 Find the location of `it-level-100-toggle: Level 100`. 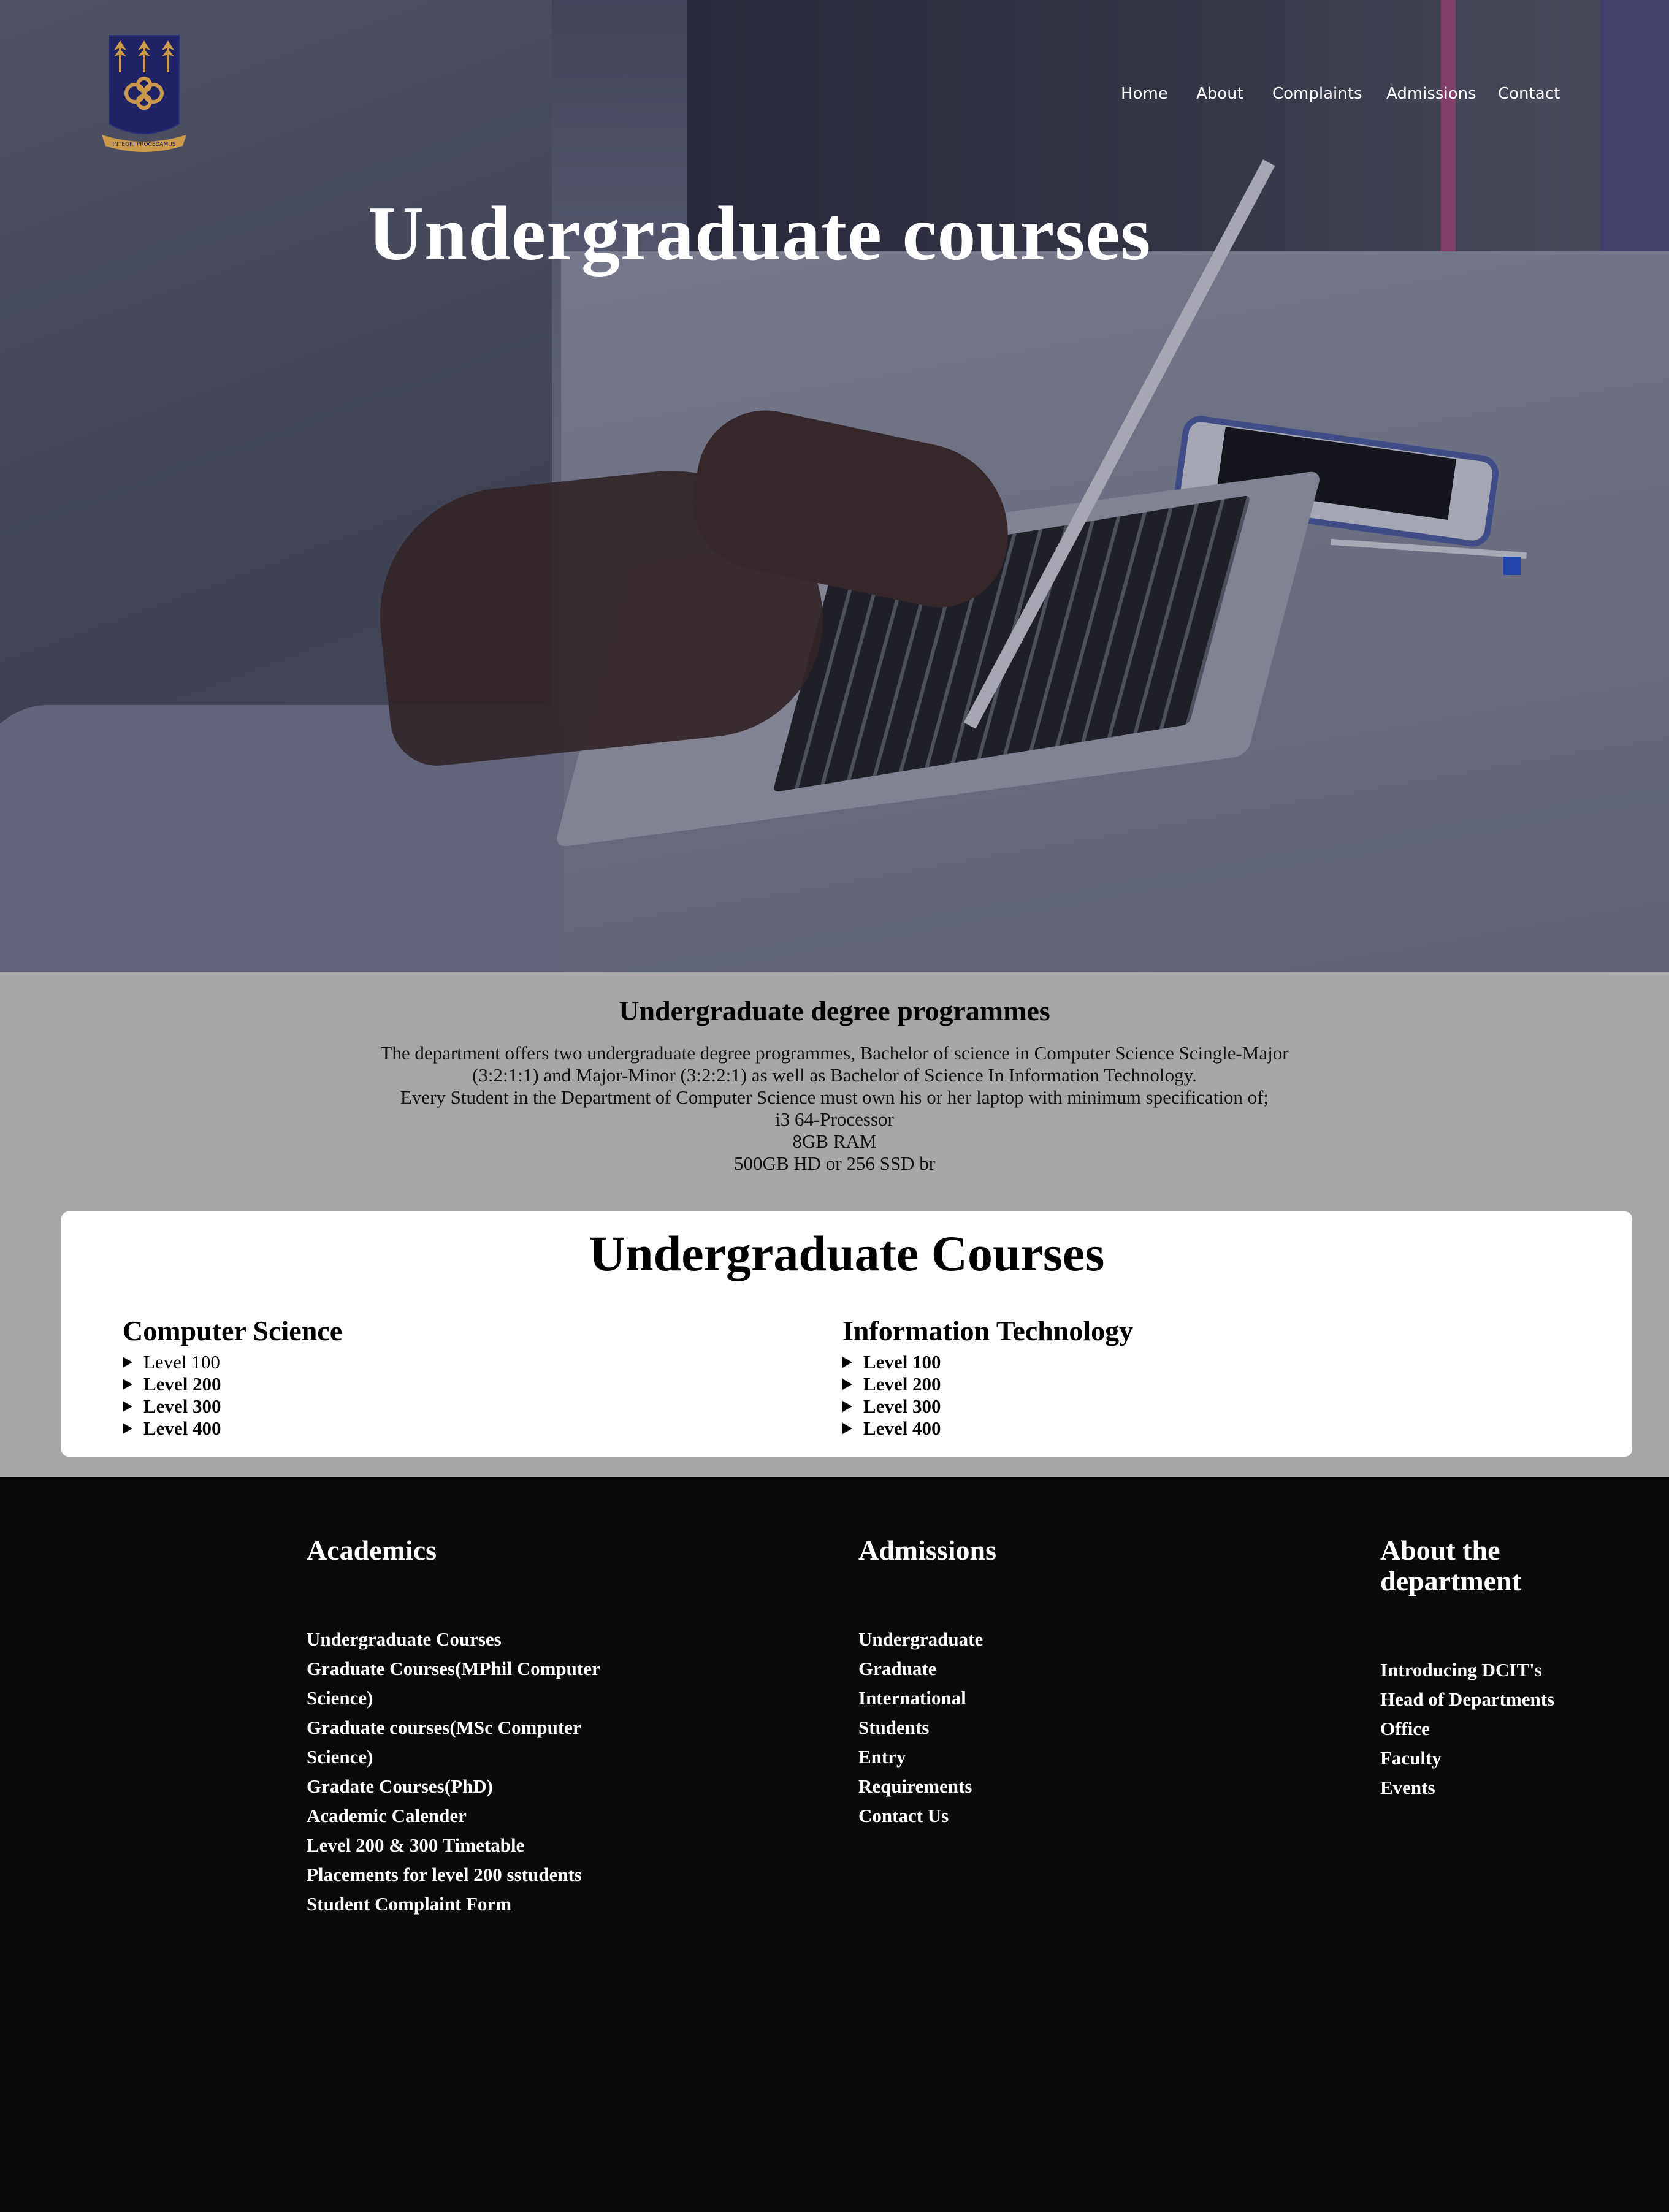

it-level-100-toggle: Level 100 is located at coordinates (988, 1362).